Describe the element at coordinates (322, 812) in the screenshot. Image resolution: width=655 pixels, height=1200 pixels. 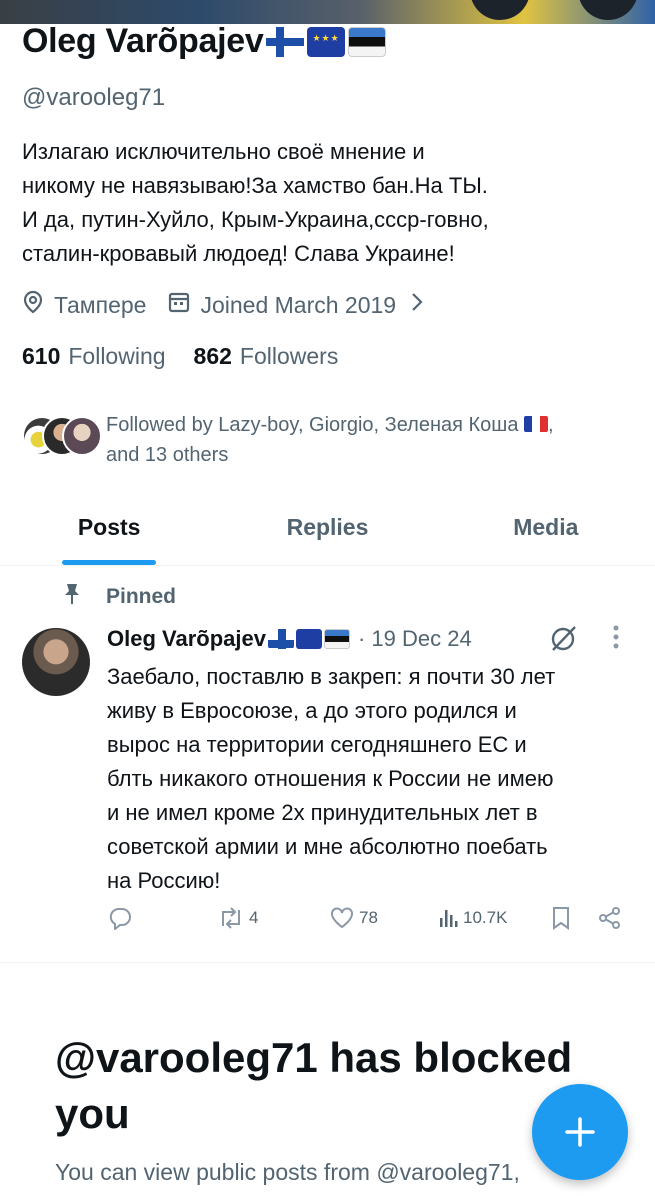
I see `tweet-line: и не имел кроме 2х принудительных лет в` at that location.